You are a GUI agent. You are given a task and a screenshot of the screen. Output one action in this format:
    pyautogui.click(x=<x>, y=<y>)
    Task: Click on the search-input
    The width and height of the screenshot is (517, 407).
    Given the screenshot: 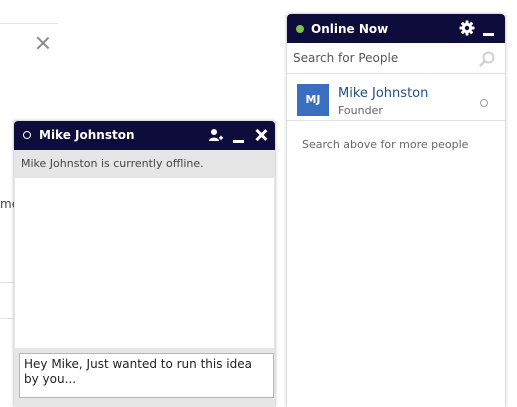 What is the action you would take?
    pyautogui.click(x=380, y=58)
    